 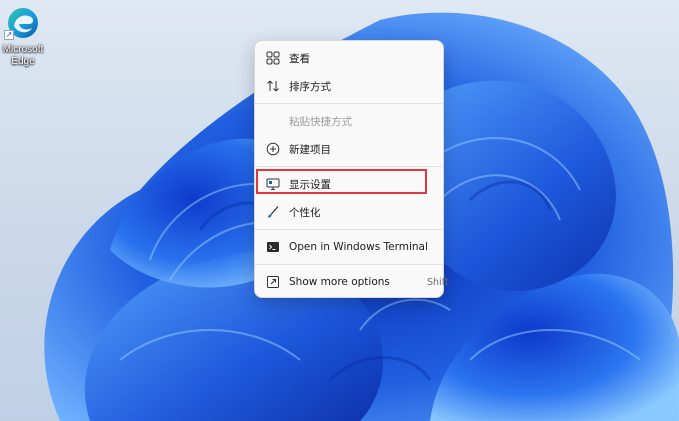 What do you see at coordinates (273, 121) in the screenshot?
I see `blank-icon` at bounding box center [273, 121].